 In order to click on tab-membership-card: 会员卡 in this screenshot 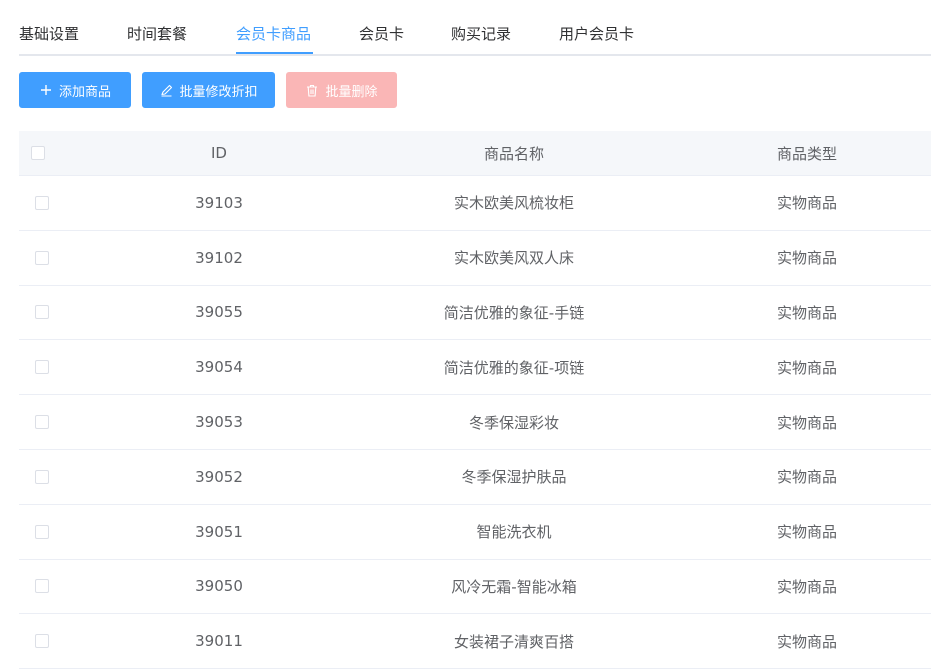, I will do `click(381, 34)`.